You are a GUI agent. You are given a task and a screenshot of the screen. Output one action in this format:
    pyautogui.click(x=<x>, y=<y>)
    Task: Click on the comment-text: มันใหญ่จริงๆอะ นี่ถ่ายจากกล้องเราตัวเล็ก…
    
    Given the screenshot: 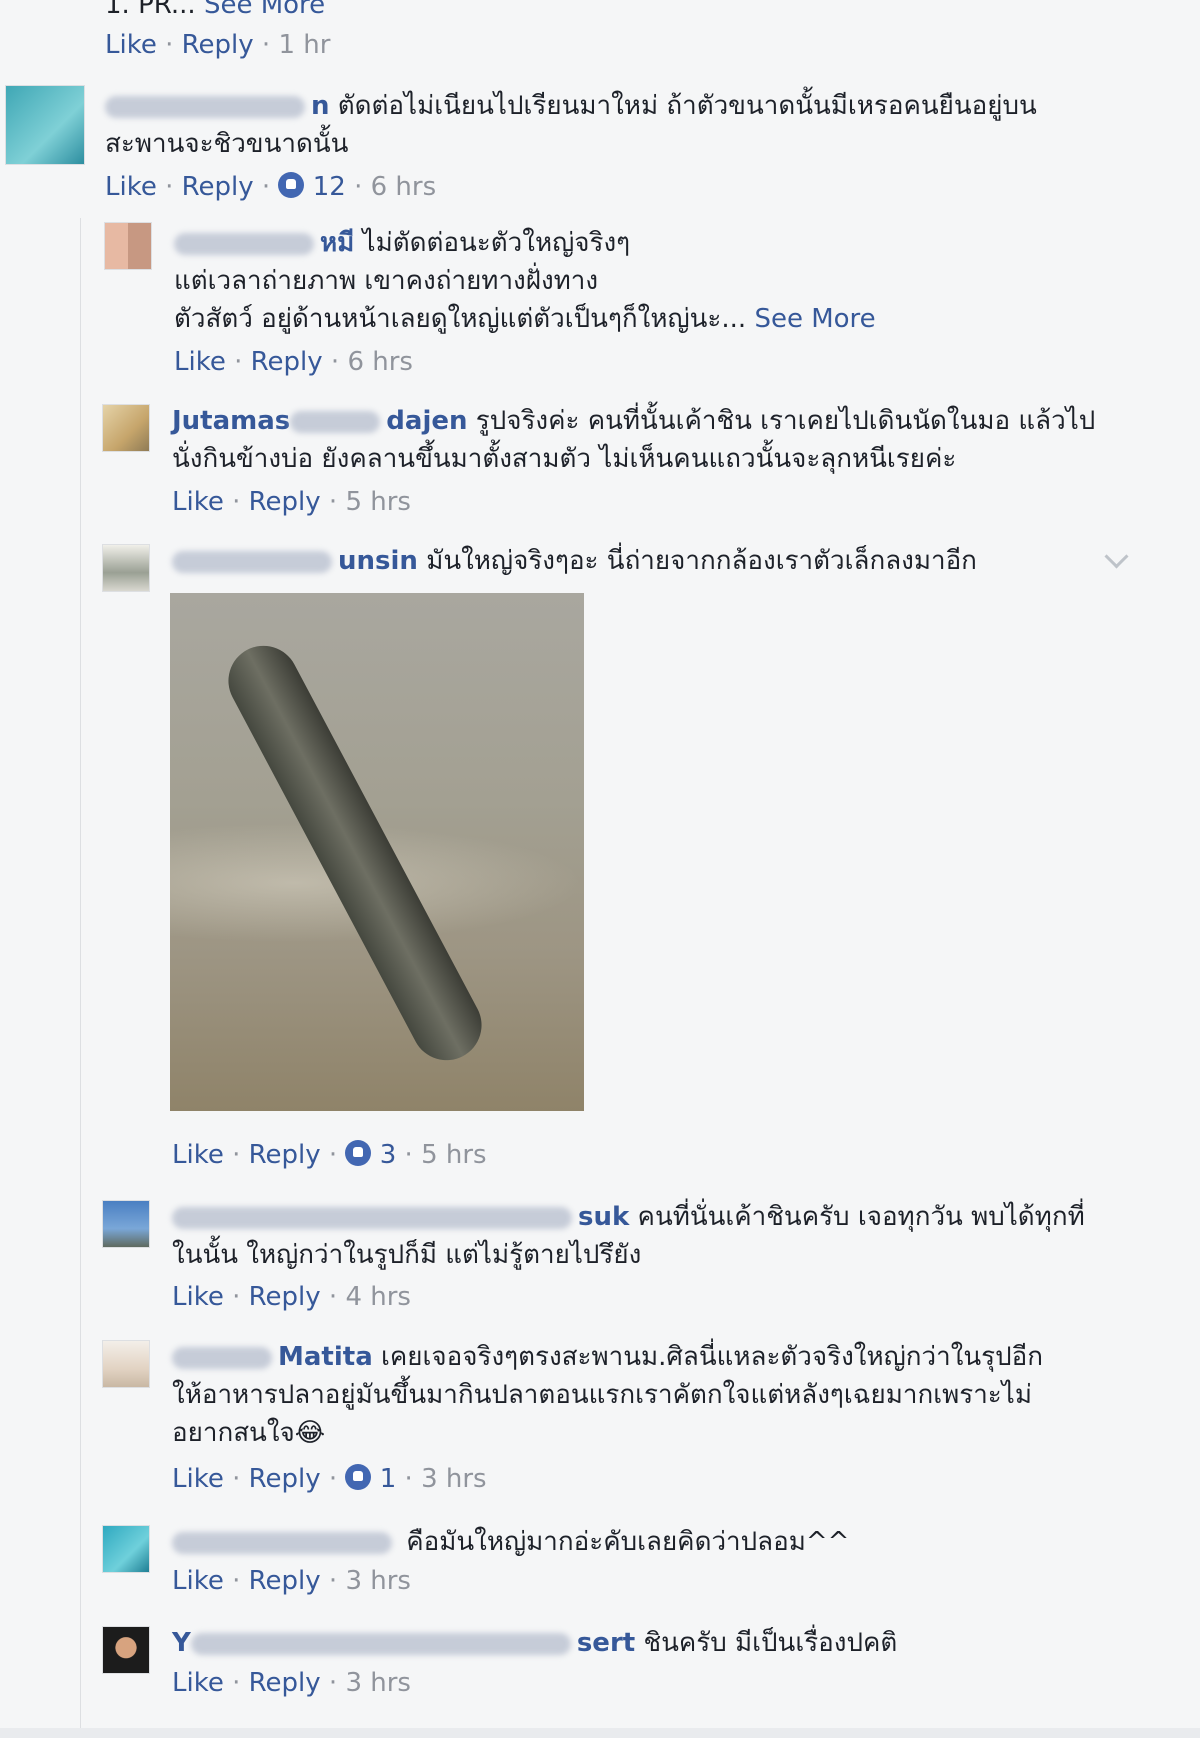 What is the action you would take?
    pyautogui.click(x=701, y=561)
    